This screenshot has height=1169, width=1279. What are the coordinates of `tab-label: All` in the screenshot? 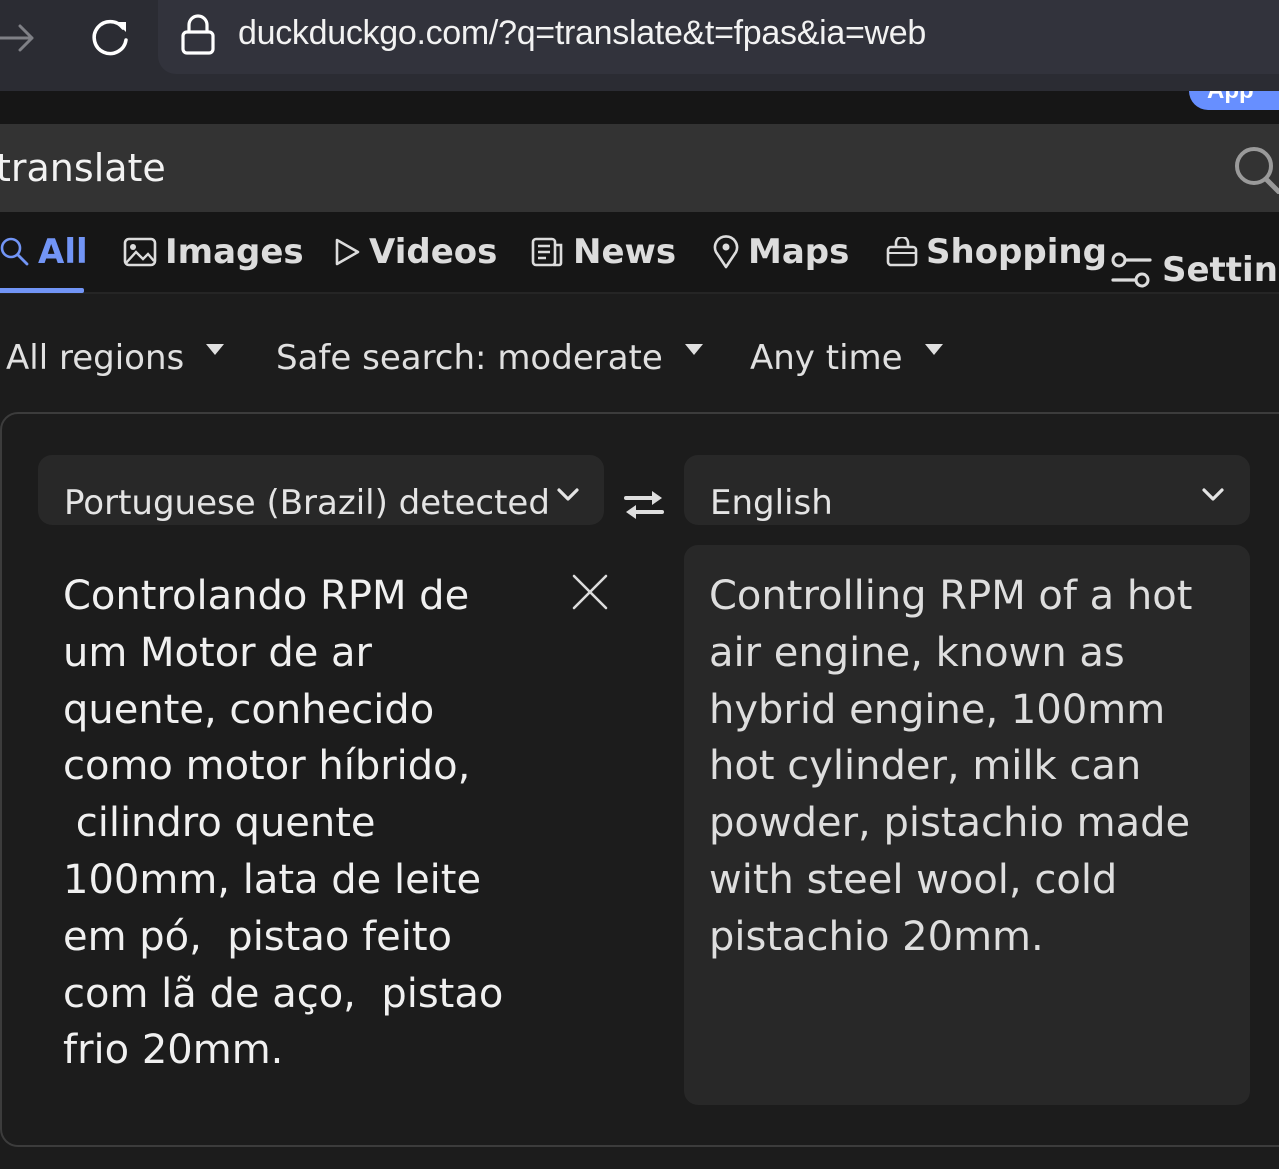 It's located at (63, 252).